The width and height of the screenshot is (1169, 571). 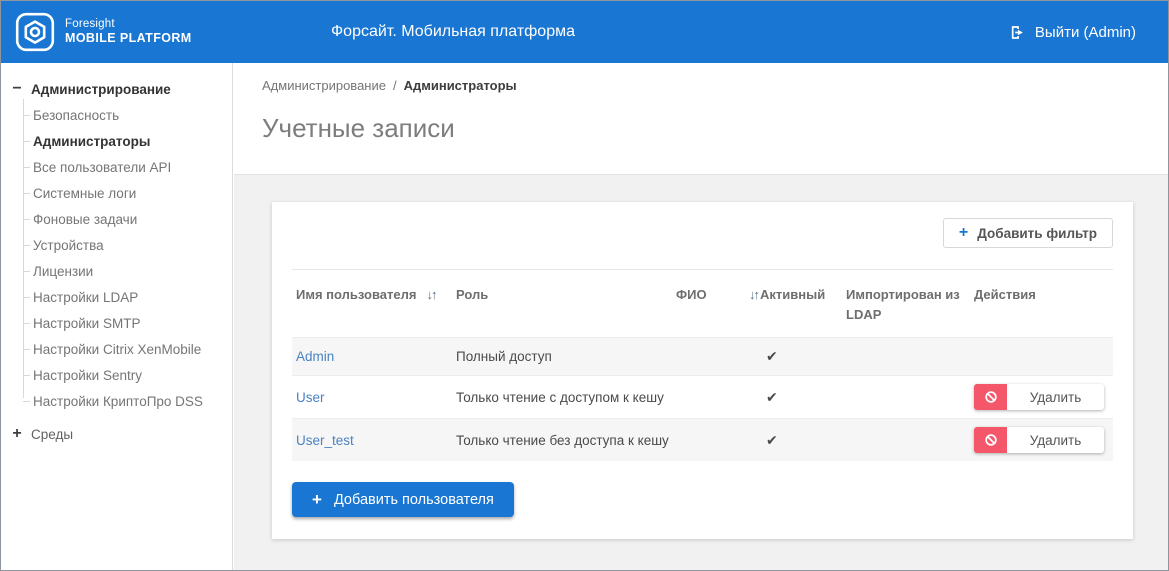 I want to click on sidebar-item-background-tasks: Фоновые задачи, so click(x=127, y=219).